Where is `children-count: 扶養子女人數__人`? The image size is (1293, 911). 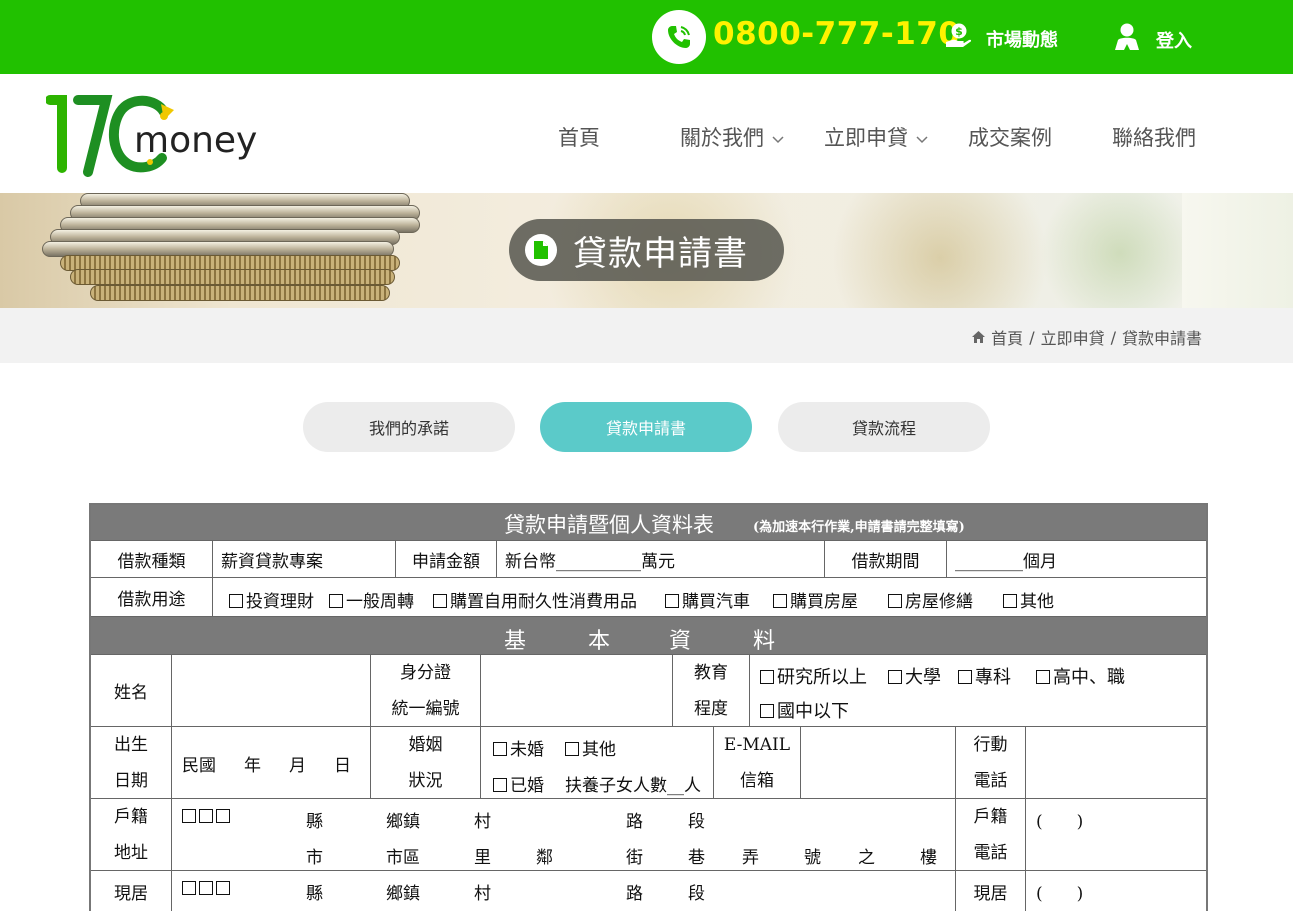
children-count: 扶養子女人數__人 is located at coordinates (633, 783).